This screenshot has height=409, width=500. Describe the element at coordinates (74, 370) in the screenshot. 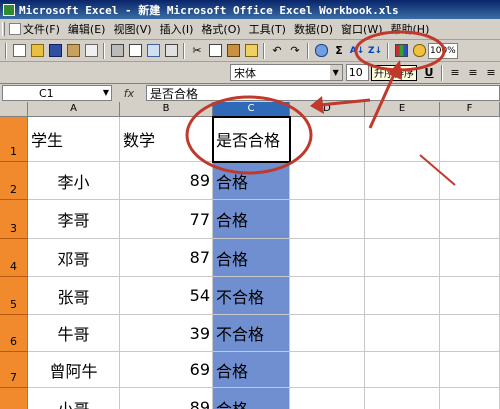

I see `cell-a7: 曾阿牛` at that location.